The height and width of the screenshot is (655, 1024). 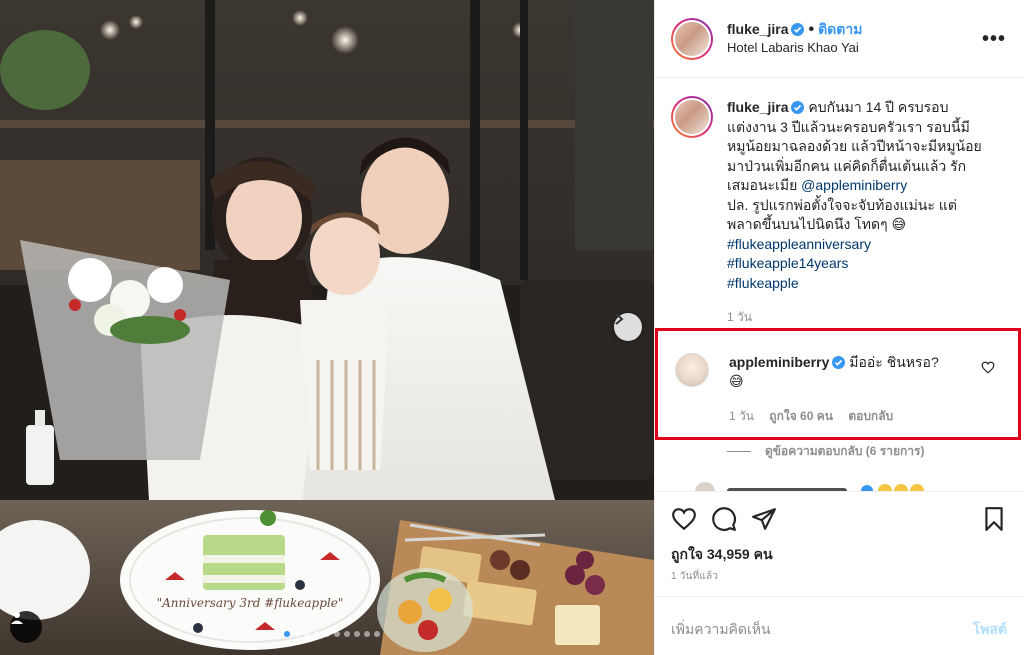 What do you see at coordinates (736, 381) in the screenshot?
I see `comment-emoji: 😅` at bounding box center [736, 381].